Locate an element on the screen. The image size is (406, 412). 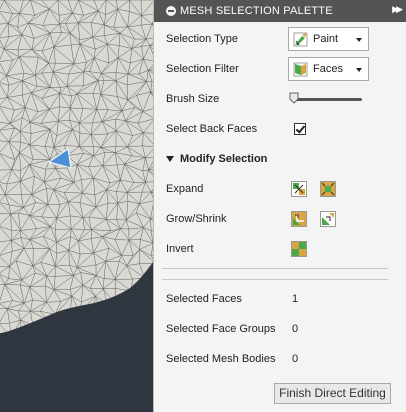
palette-title: MESH SELECTION PALETTE is located at coordinates (256, 11).